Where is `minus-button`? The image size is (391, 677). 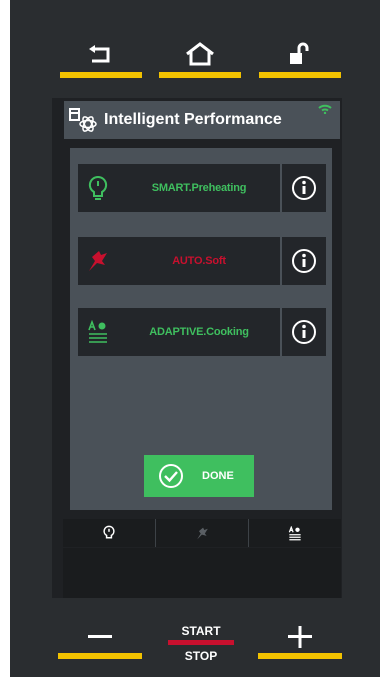
minus-button is located at coordinates (100, 642).